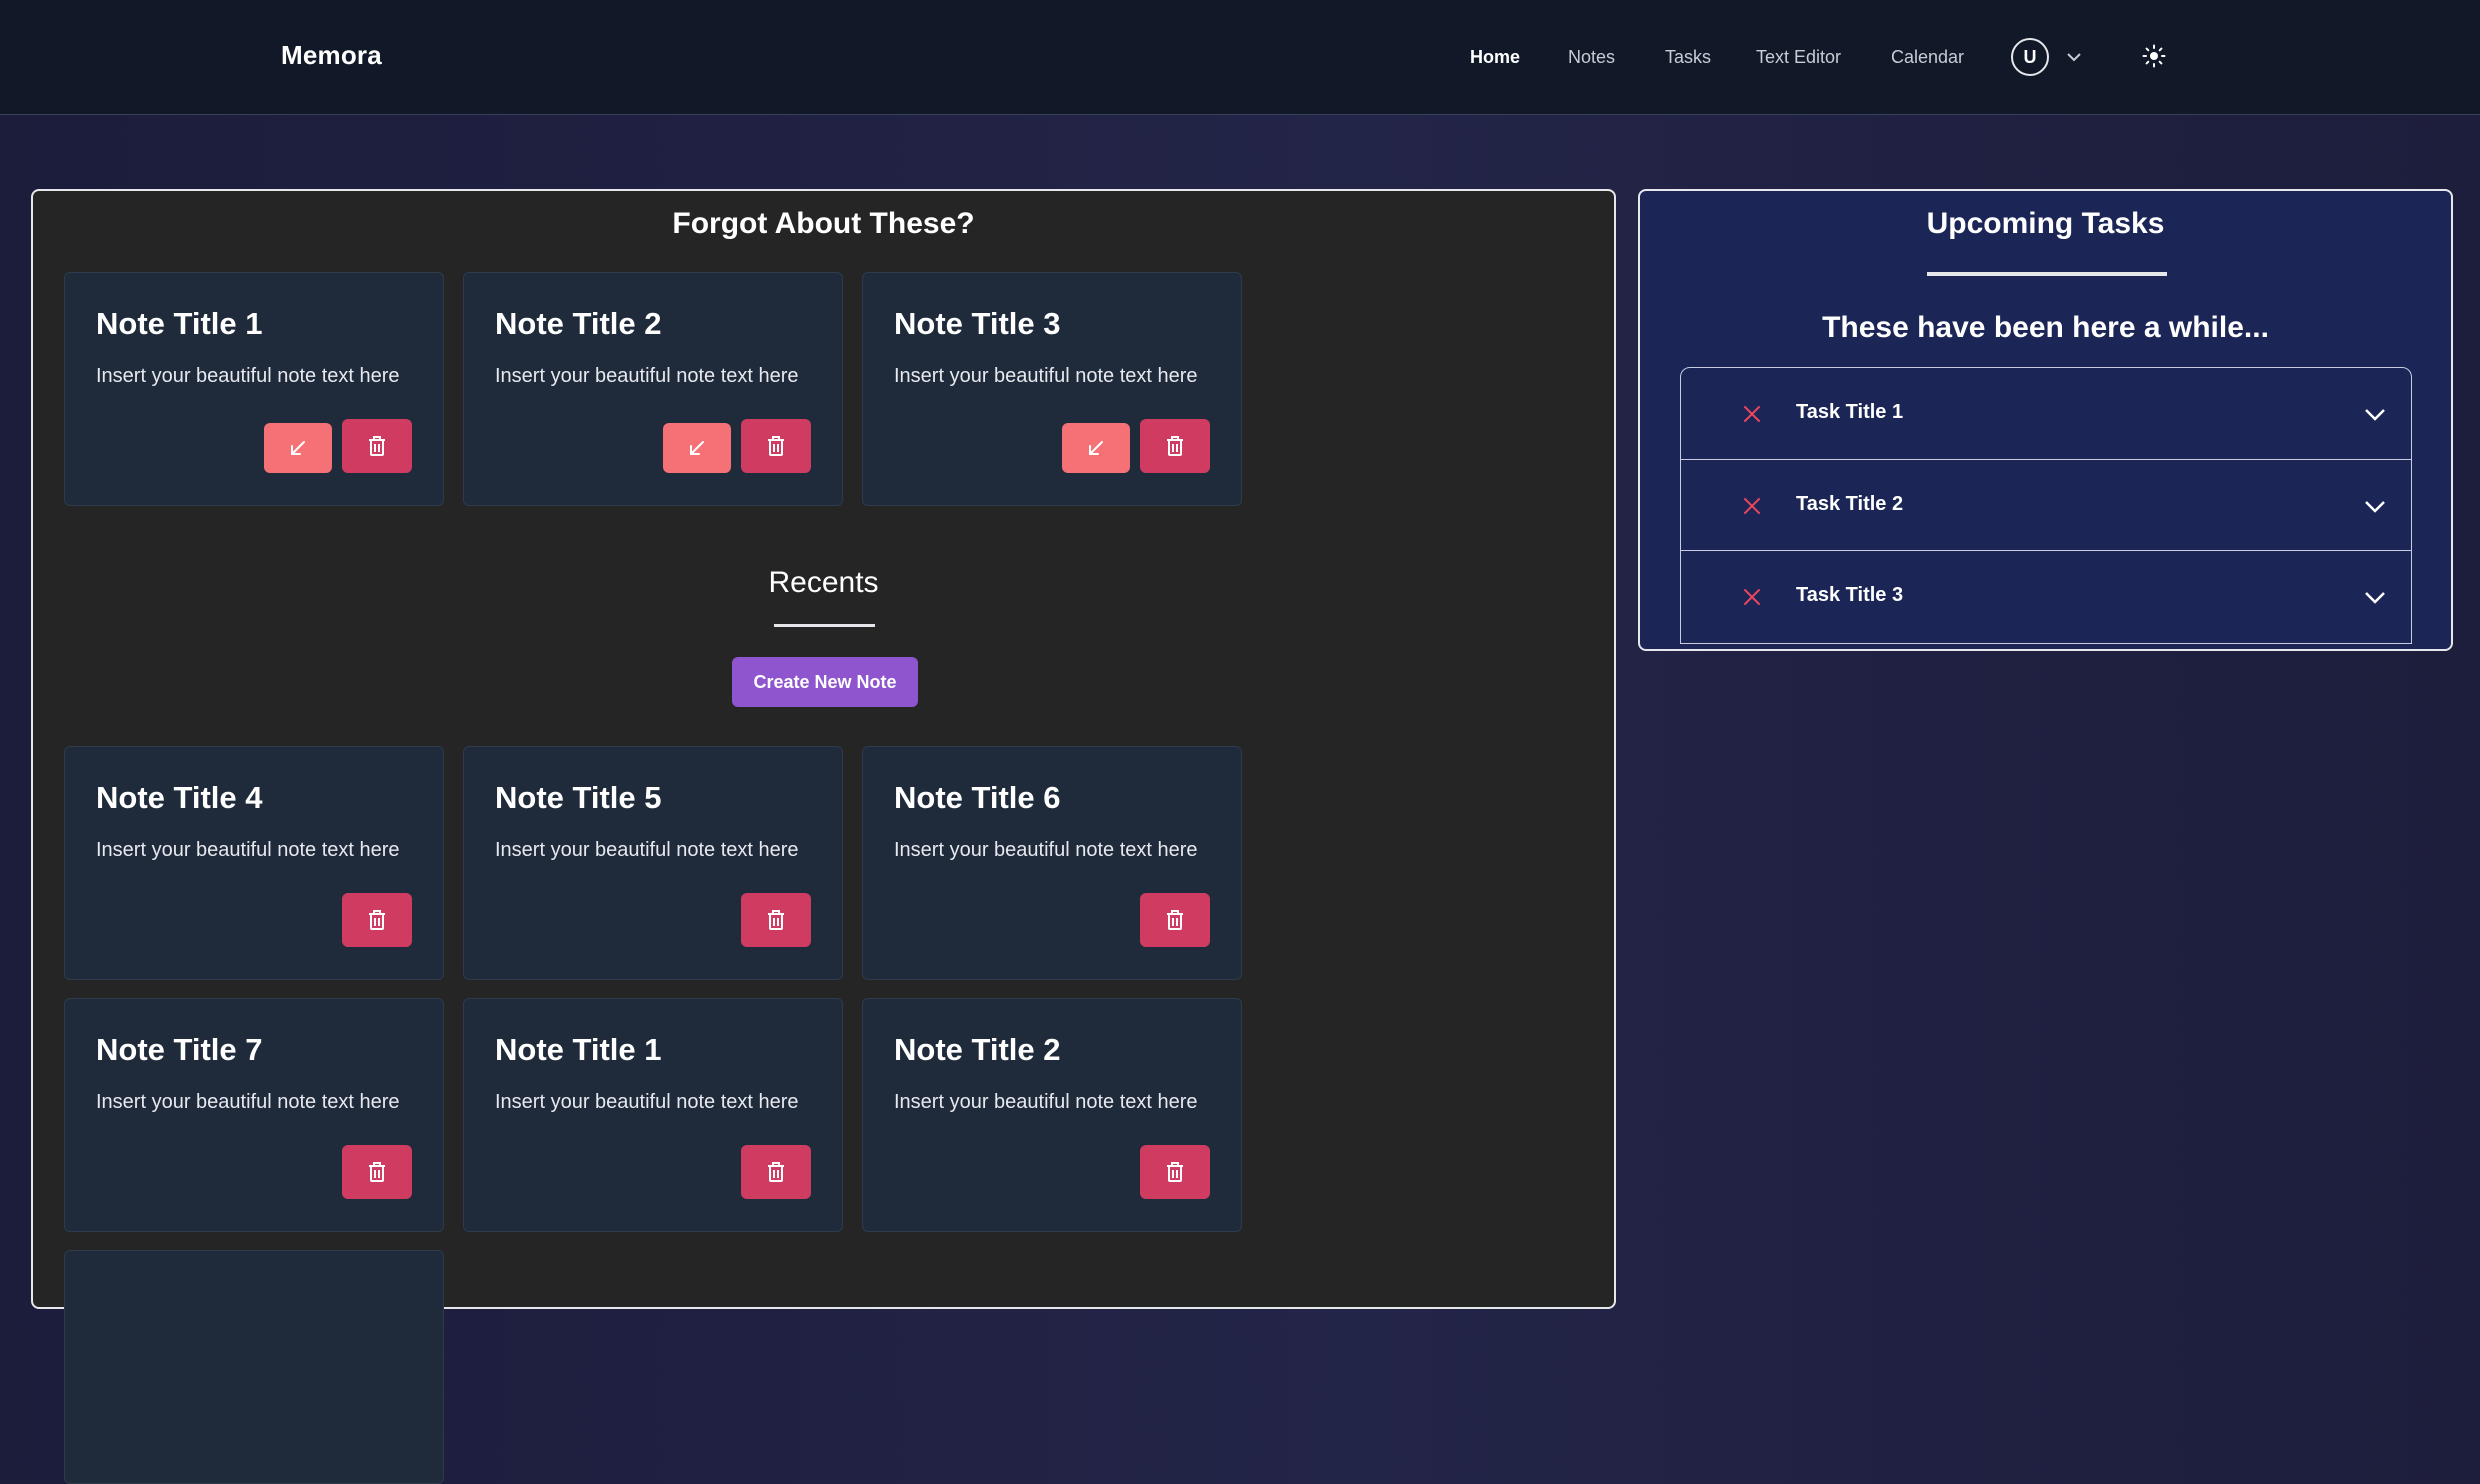 This screenshot has height=1484, width=2480. What do you see at coordinates (578, 797) in the screenshot?
I see `note-title: Note Title 5` at bounding box center [578, 797].